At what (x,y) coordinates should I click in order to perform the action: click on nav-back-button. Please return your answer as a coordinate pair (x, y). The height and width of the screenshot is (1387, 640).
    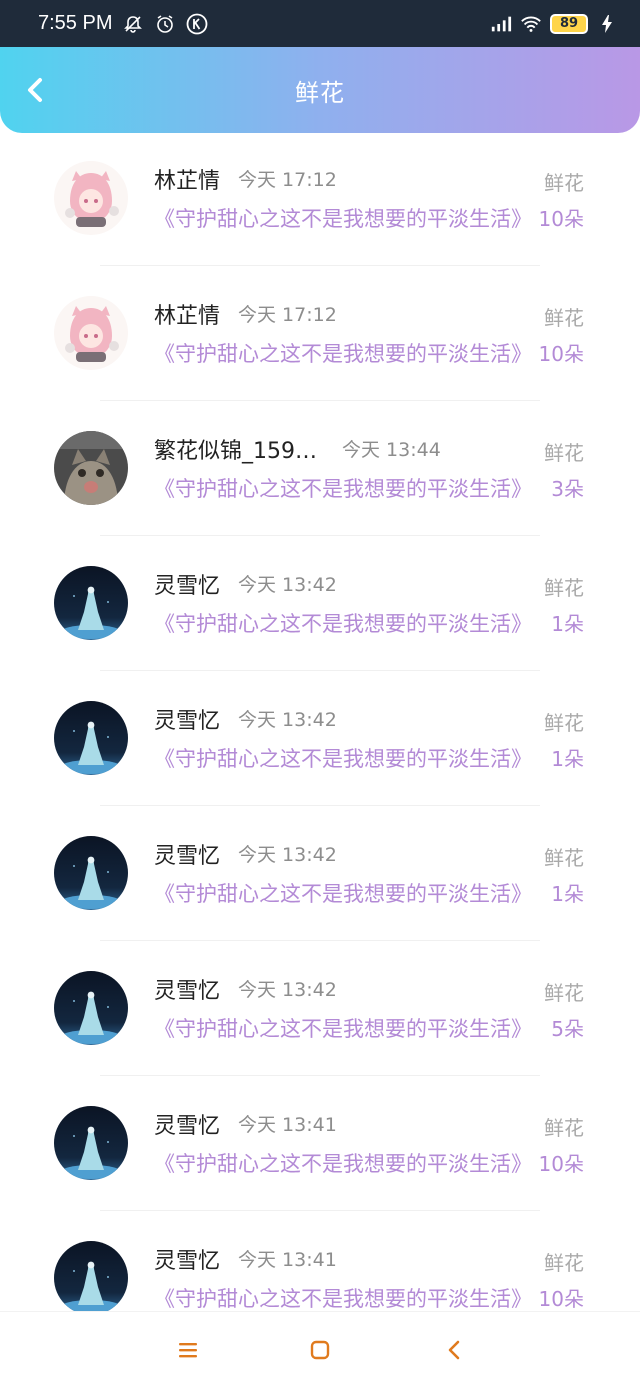
    Looking at the image, I should click on (454, 1350).